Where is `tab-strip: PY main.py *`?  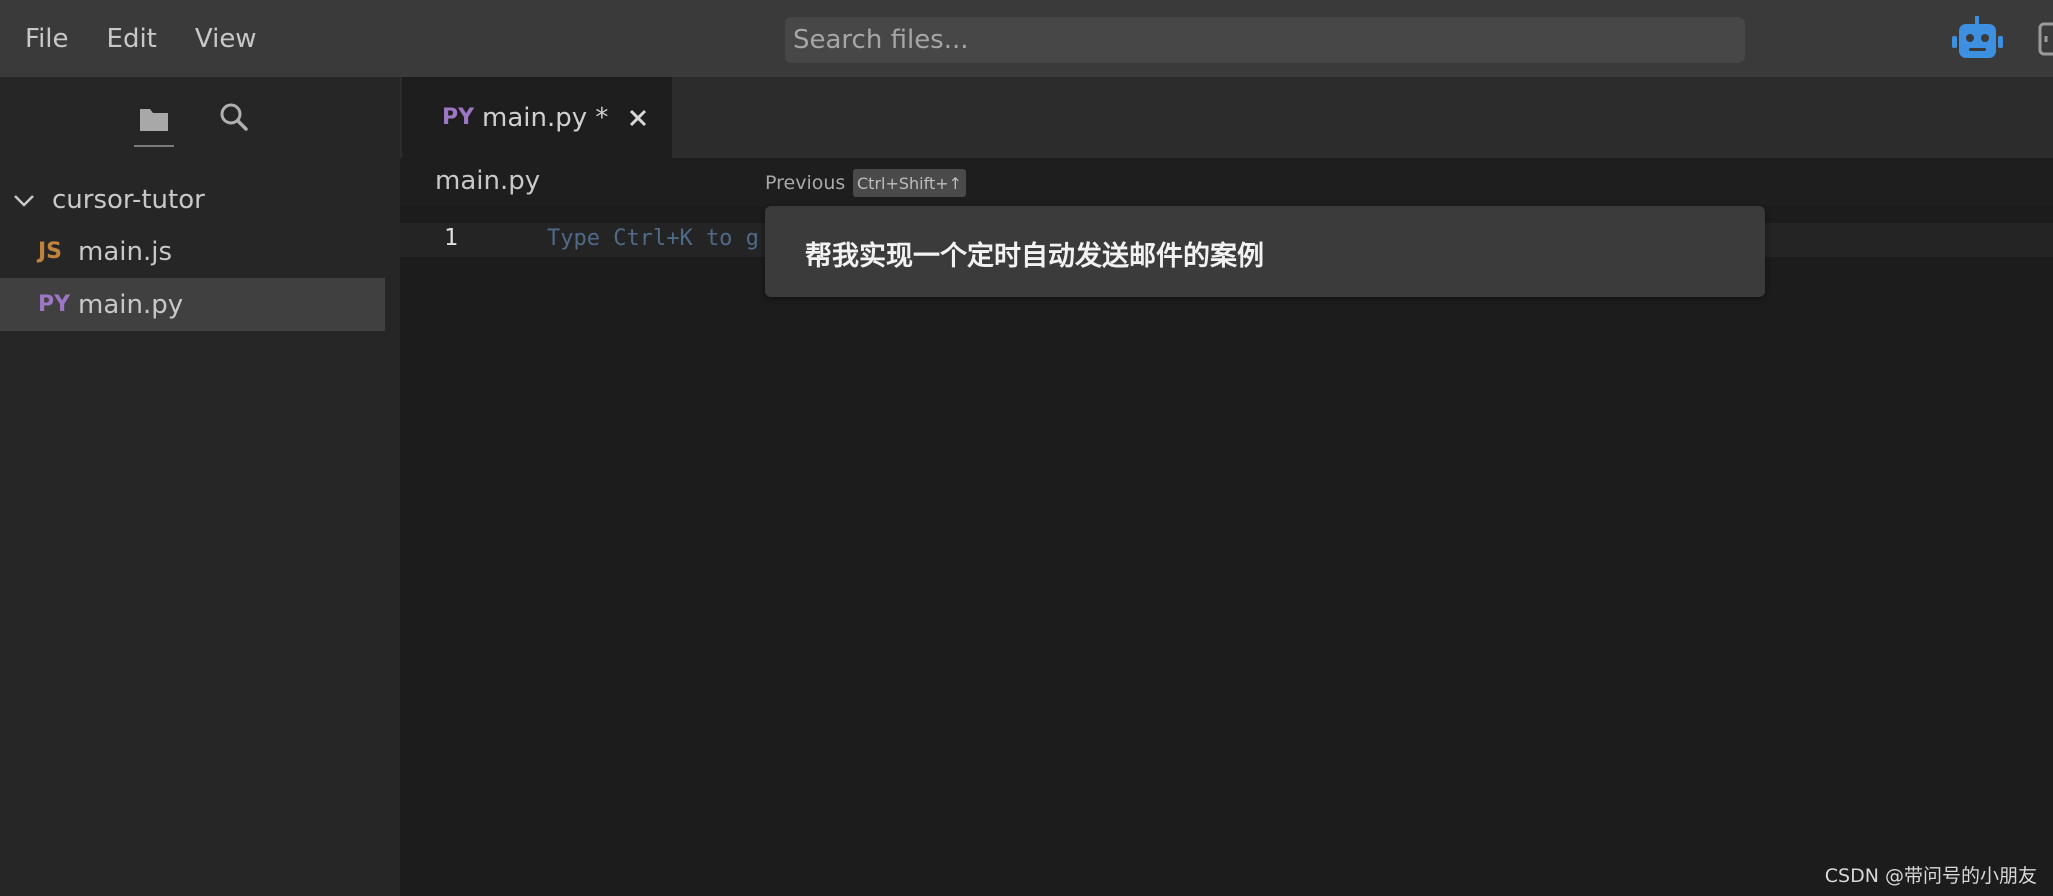 tab-strip: PY main.py * is located at coordinates (1226, 117).